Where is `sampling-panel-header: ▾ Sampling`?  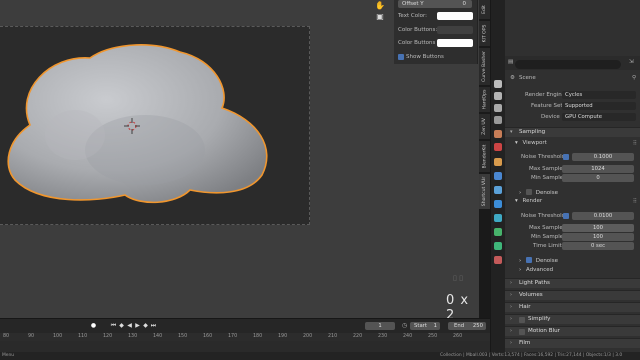 sampling-panel-header: ▾ Sampling is located at coordinates (572, 132).